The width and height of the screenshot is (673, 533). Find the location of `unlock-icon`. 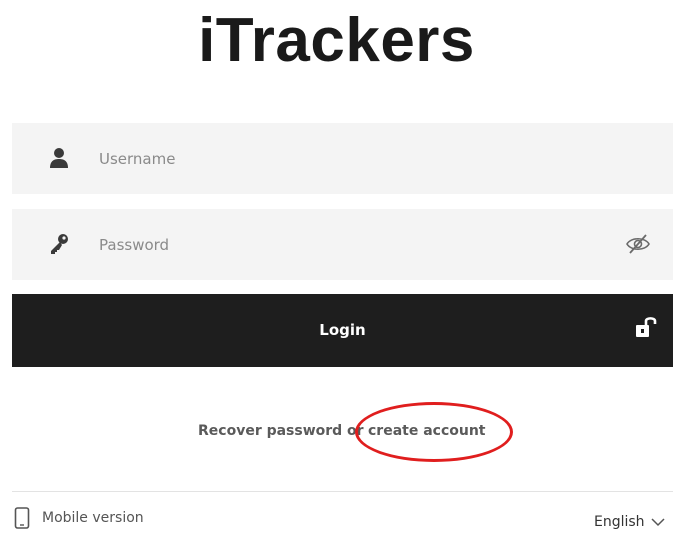

unlock-icon is located at coordinates (646, 327).